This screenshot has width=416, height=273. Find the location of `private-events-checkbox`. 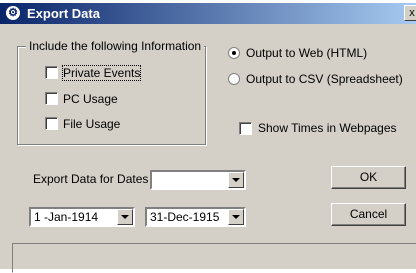

private-events-checkbox is located at coordinates (51, 72).